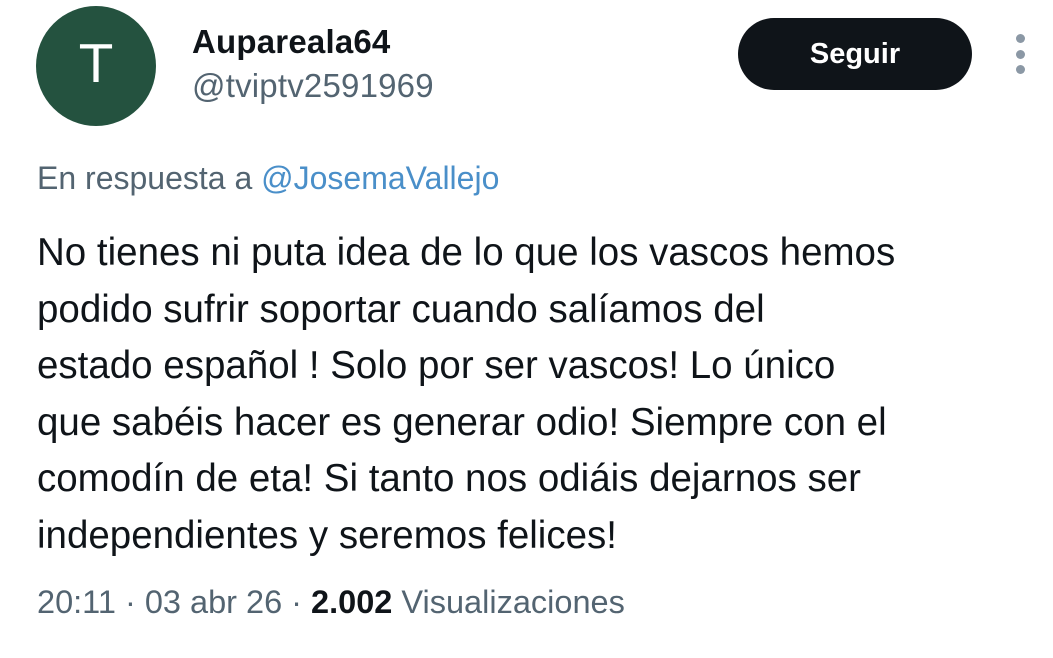 This screenshot has height=658, width=1053. Describe the element at coordinates (352, 602) in the screenshot. I see `views-count: 2.002` at that location.